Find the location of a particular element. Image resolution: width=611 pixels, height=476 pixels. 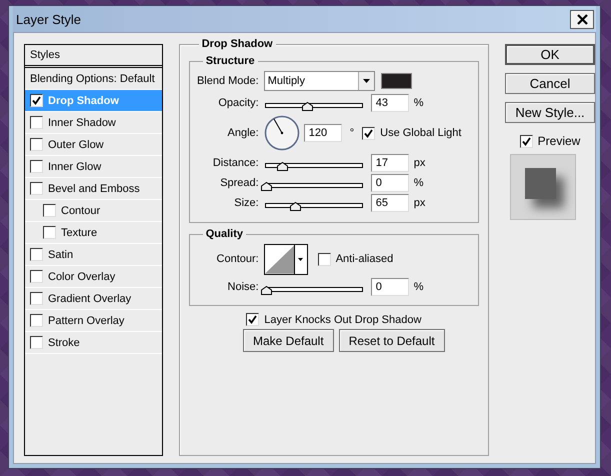

field-label: Size: is located at coordinates (246, 203).